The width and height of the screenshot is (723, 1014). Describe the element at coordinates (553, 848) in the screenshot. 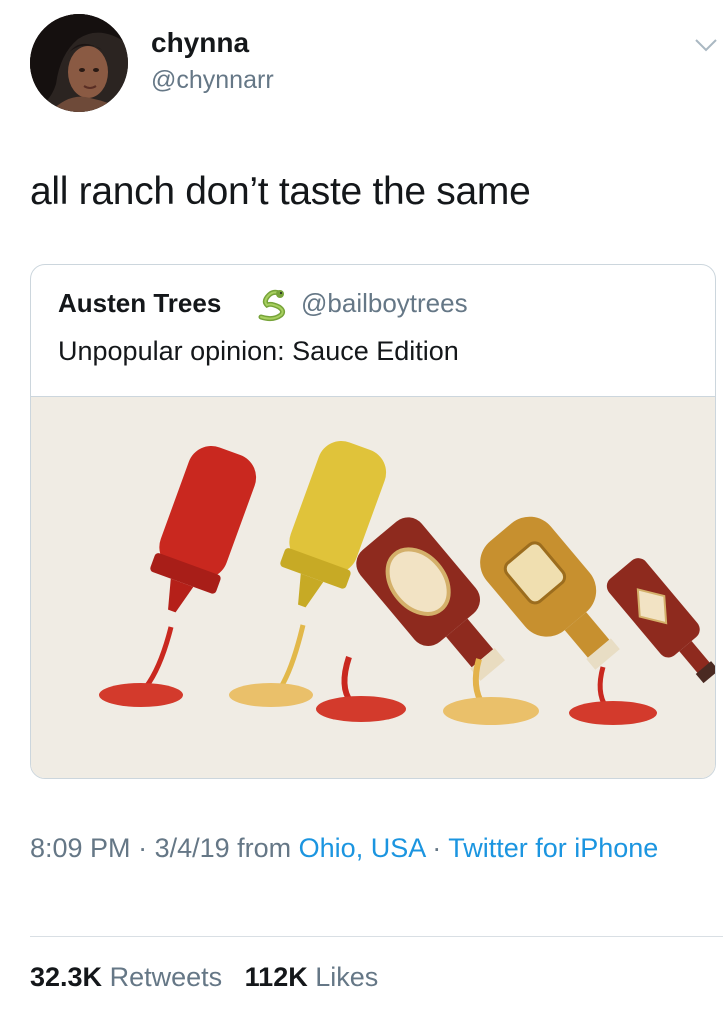

I see `source-link: Twitter for iPhone` at that location.